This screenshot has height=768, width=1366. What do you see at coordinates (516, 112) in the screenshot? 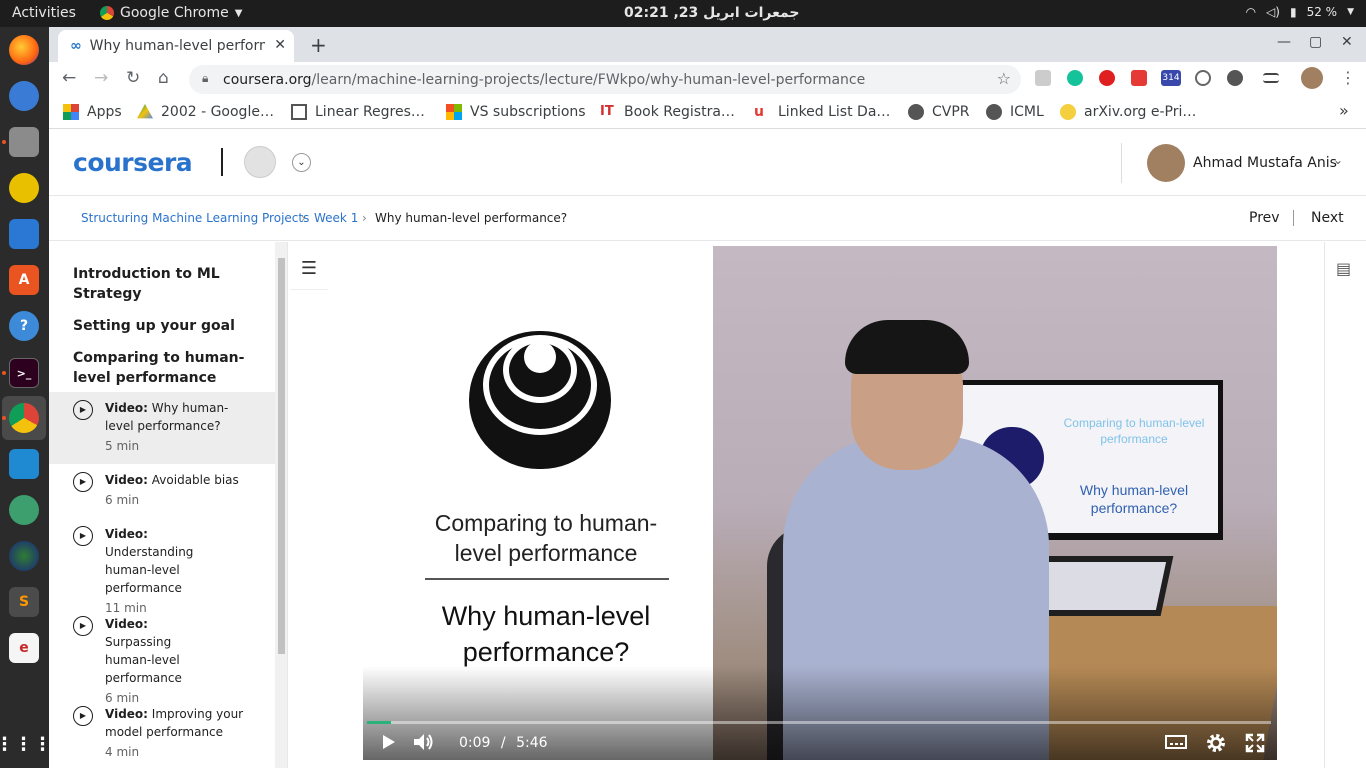
I see `bookmark-item: VS subscriptions` at bounding box center [516, 112].